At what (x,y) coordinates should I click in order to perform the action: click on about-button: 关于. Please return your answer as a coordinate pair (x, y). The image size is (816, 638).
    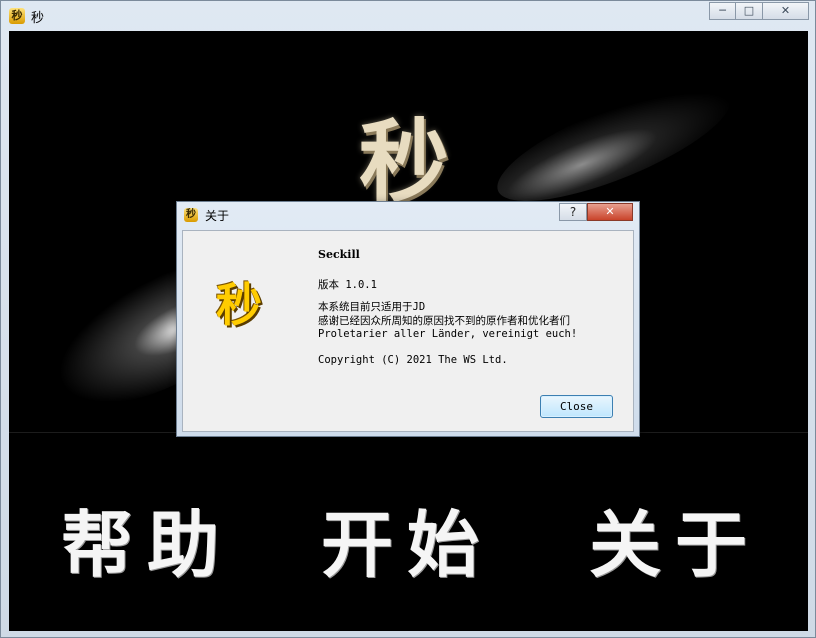
    Looking at the image, I should click on (675, 538).